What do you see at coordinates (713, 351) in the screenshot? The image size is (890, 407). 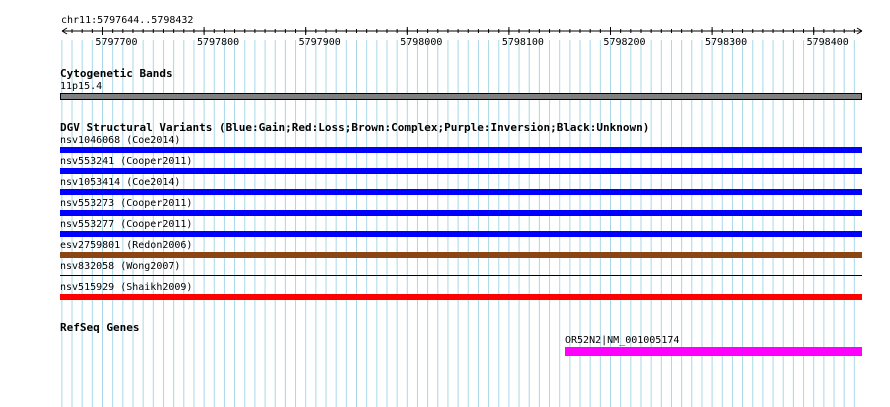 I see `gene-bar` at bounding box center [713, 351].